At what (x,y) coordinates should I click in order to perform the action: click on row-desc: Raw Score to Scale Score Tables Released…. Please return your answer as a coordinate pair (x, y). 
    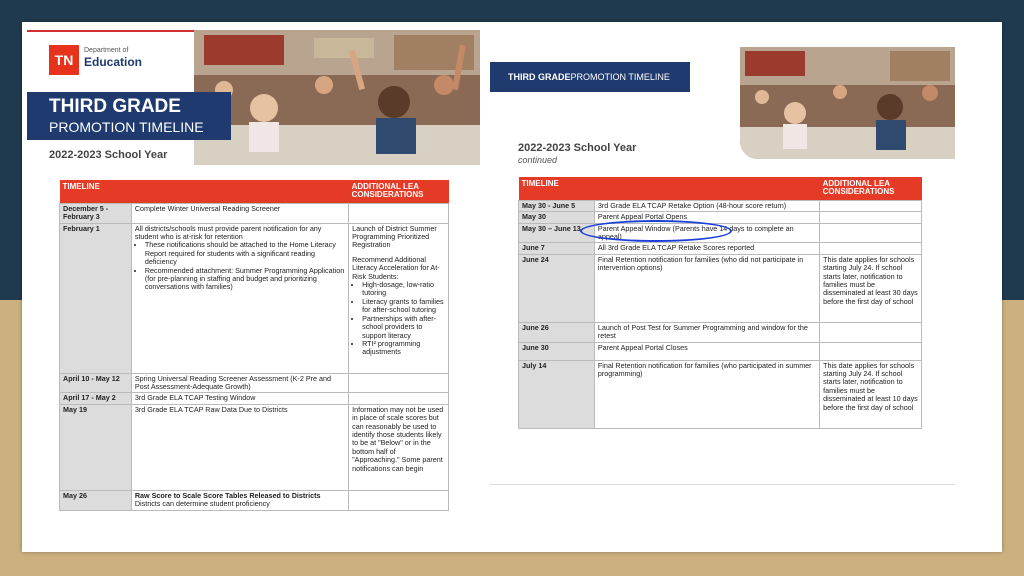
    Looking at the image, I should click on (240, 500).